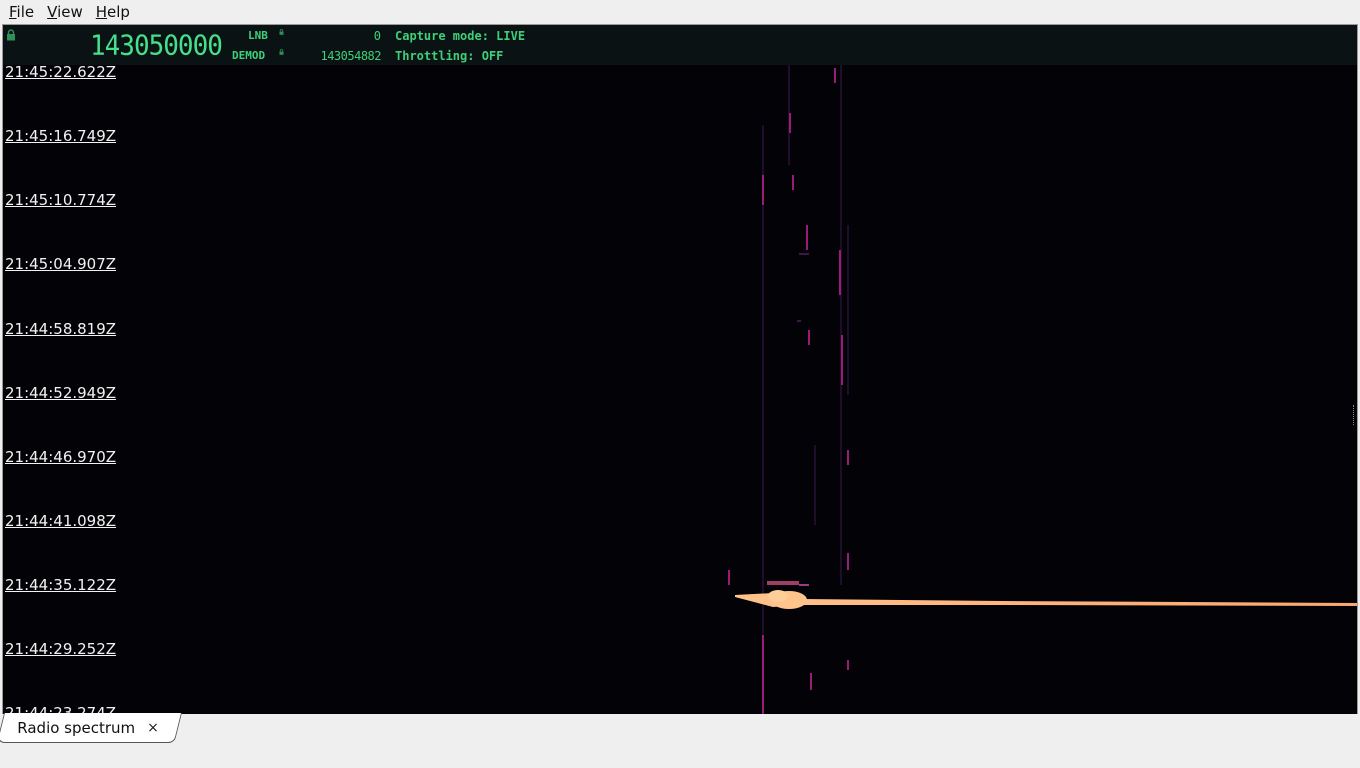  Describe the element at coordinates (61, 136) in the screenshot. I see `timestamp-label: 21:45:16.749Z` at that location.